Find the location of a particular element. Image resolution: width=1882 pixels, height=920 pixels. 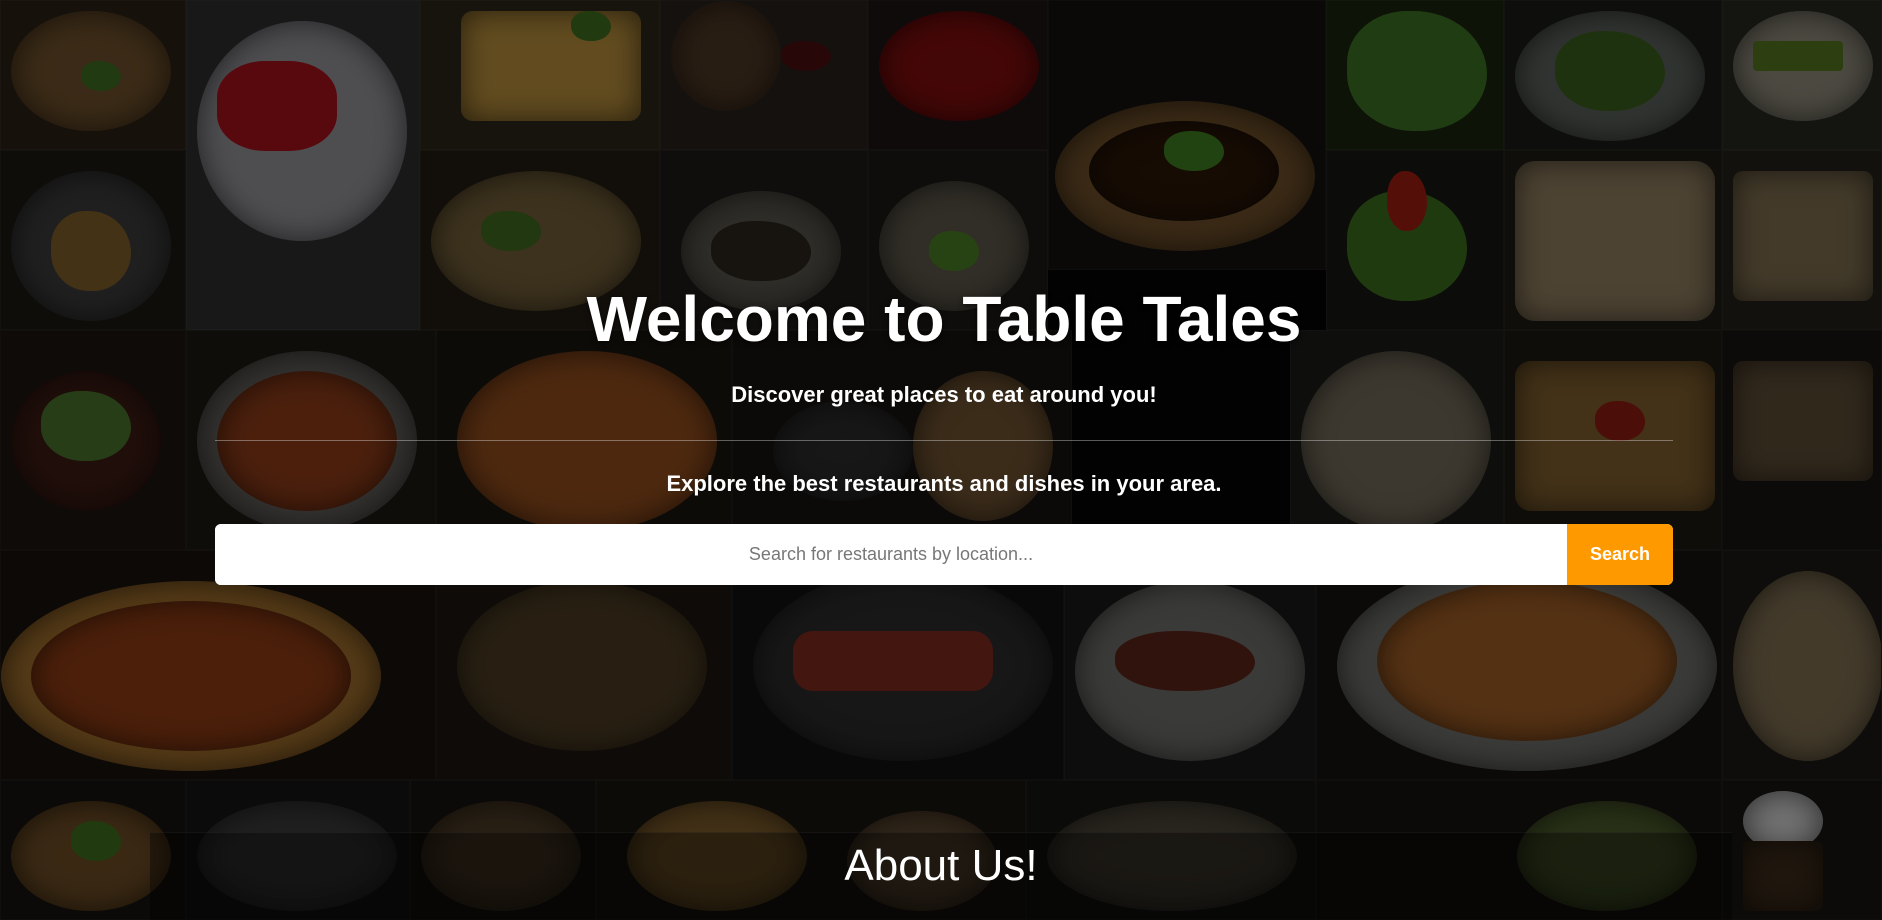

hero-divider is located at coordinates (944, 440).